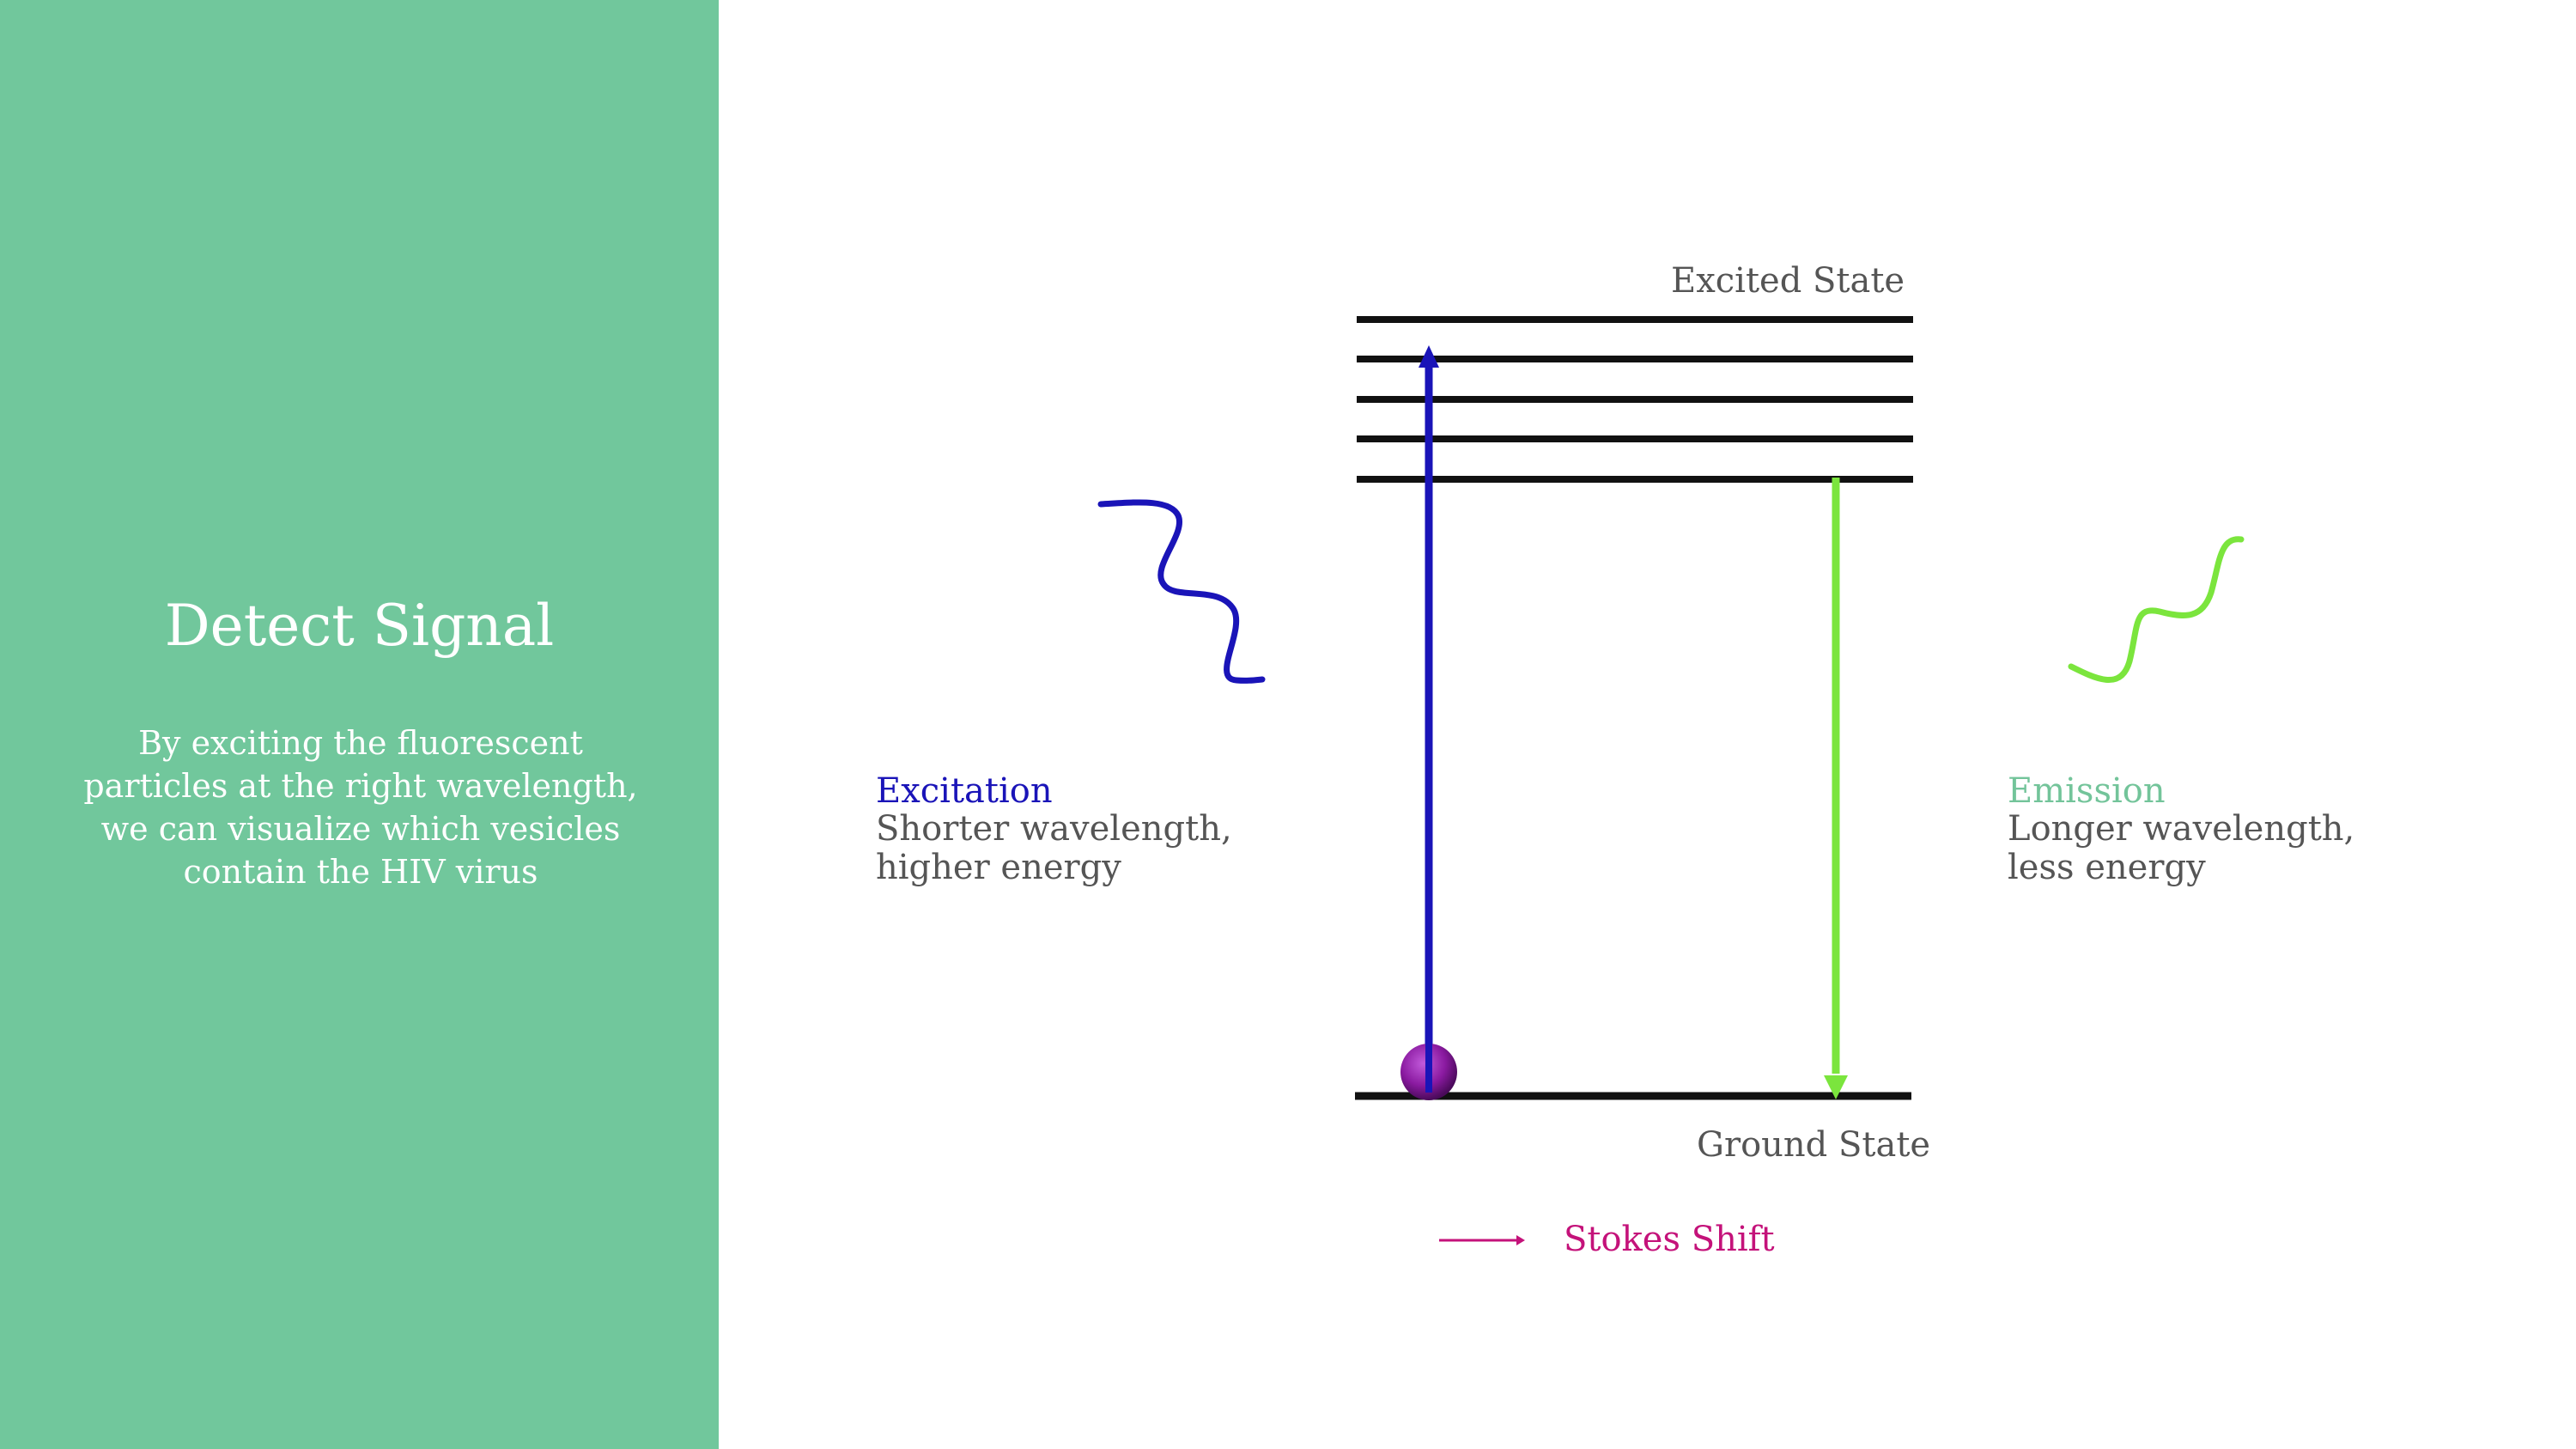  I want to click on ground-state-label: Ground State, so click(1814, 1145).